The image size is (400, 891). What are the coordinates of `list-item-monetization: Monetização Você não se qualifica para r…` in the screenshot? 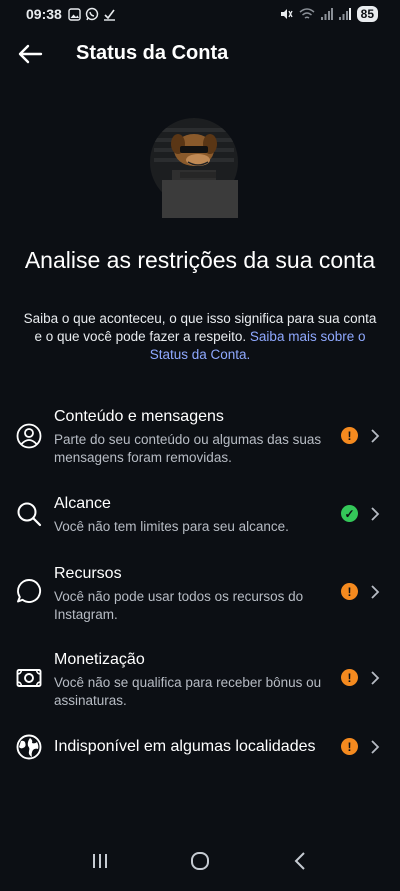 It's located at (200, 679).